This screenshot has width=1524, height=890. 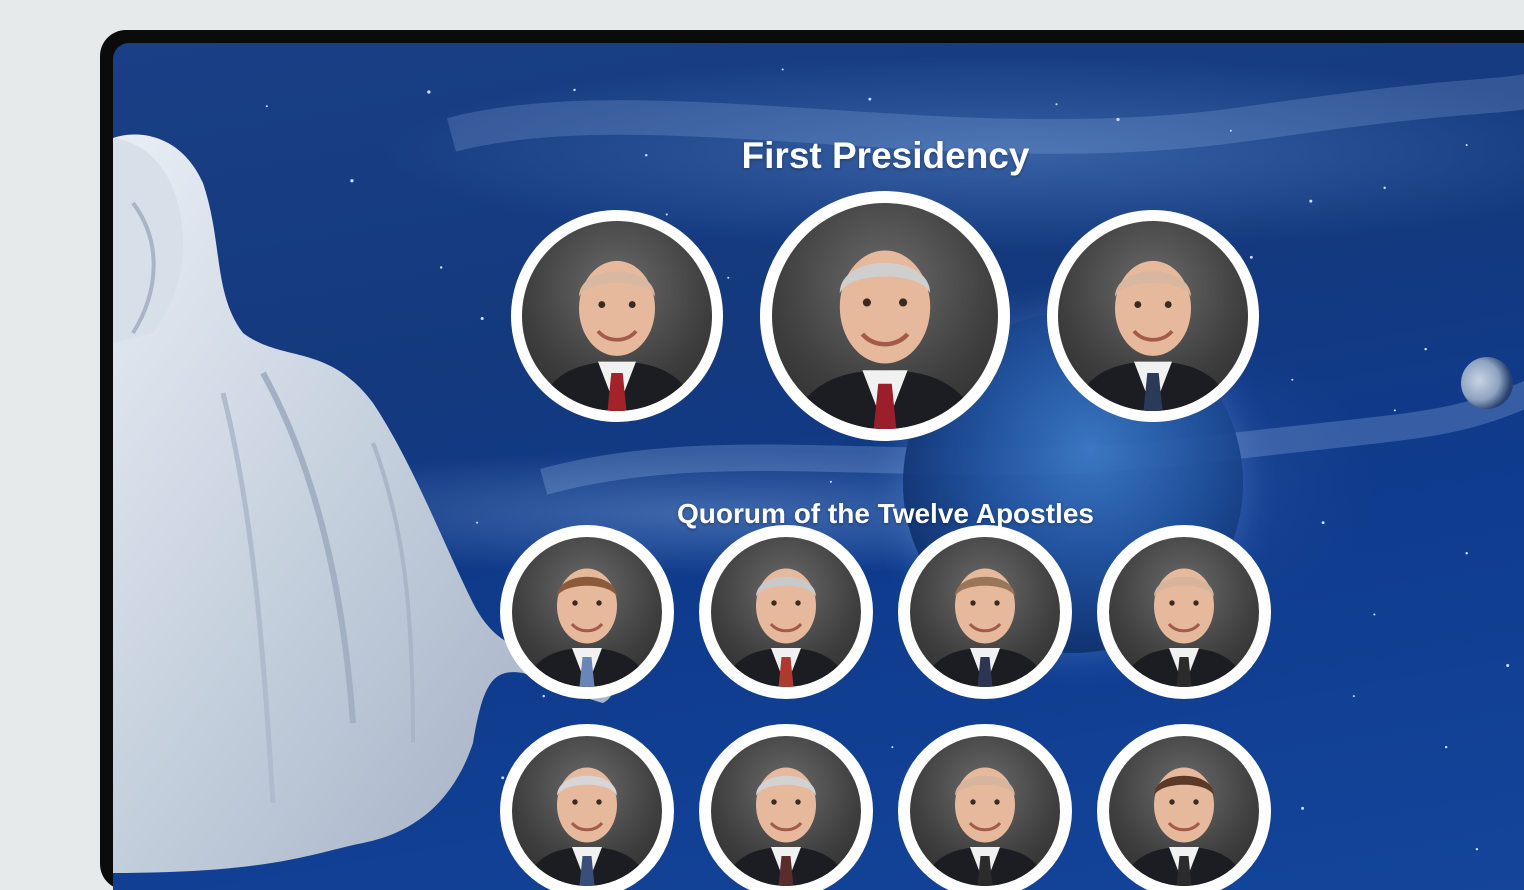 I want to click on portrait-president, so click(x=885, y=316).